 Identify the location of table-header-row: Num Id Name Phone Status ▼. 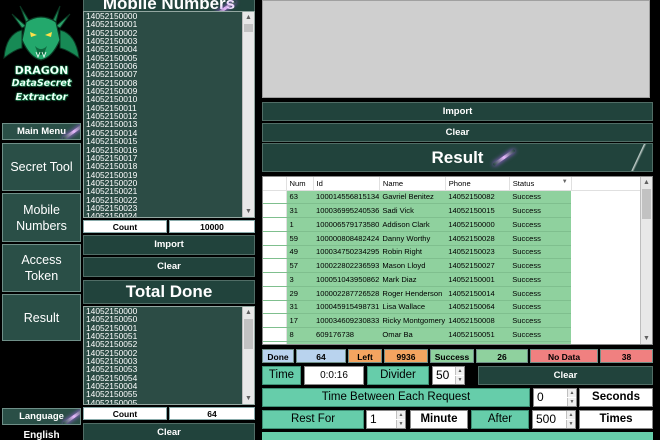
(454, 184).